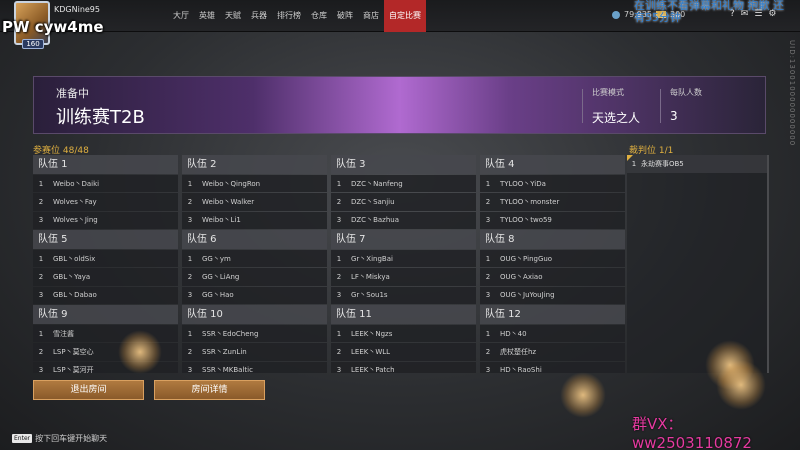 This screenshot has height=450, width=800. Describe the element at coordinates (552, 277) in the screenshot. I see `team-member-slot: 2 OUG丶Axiao` at that location.